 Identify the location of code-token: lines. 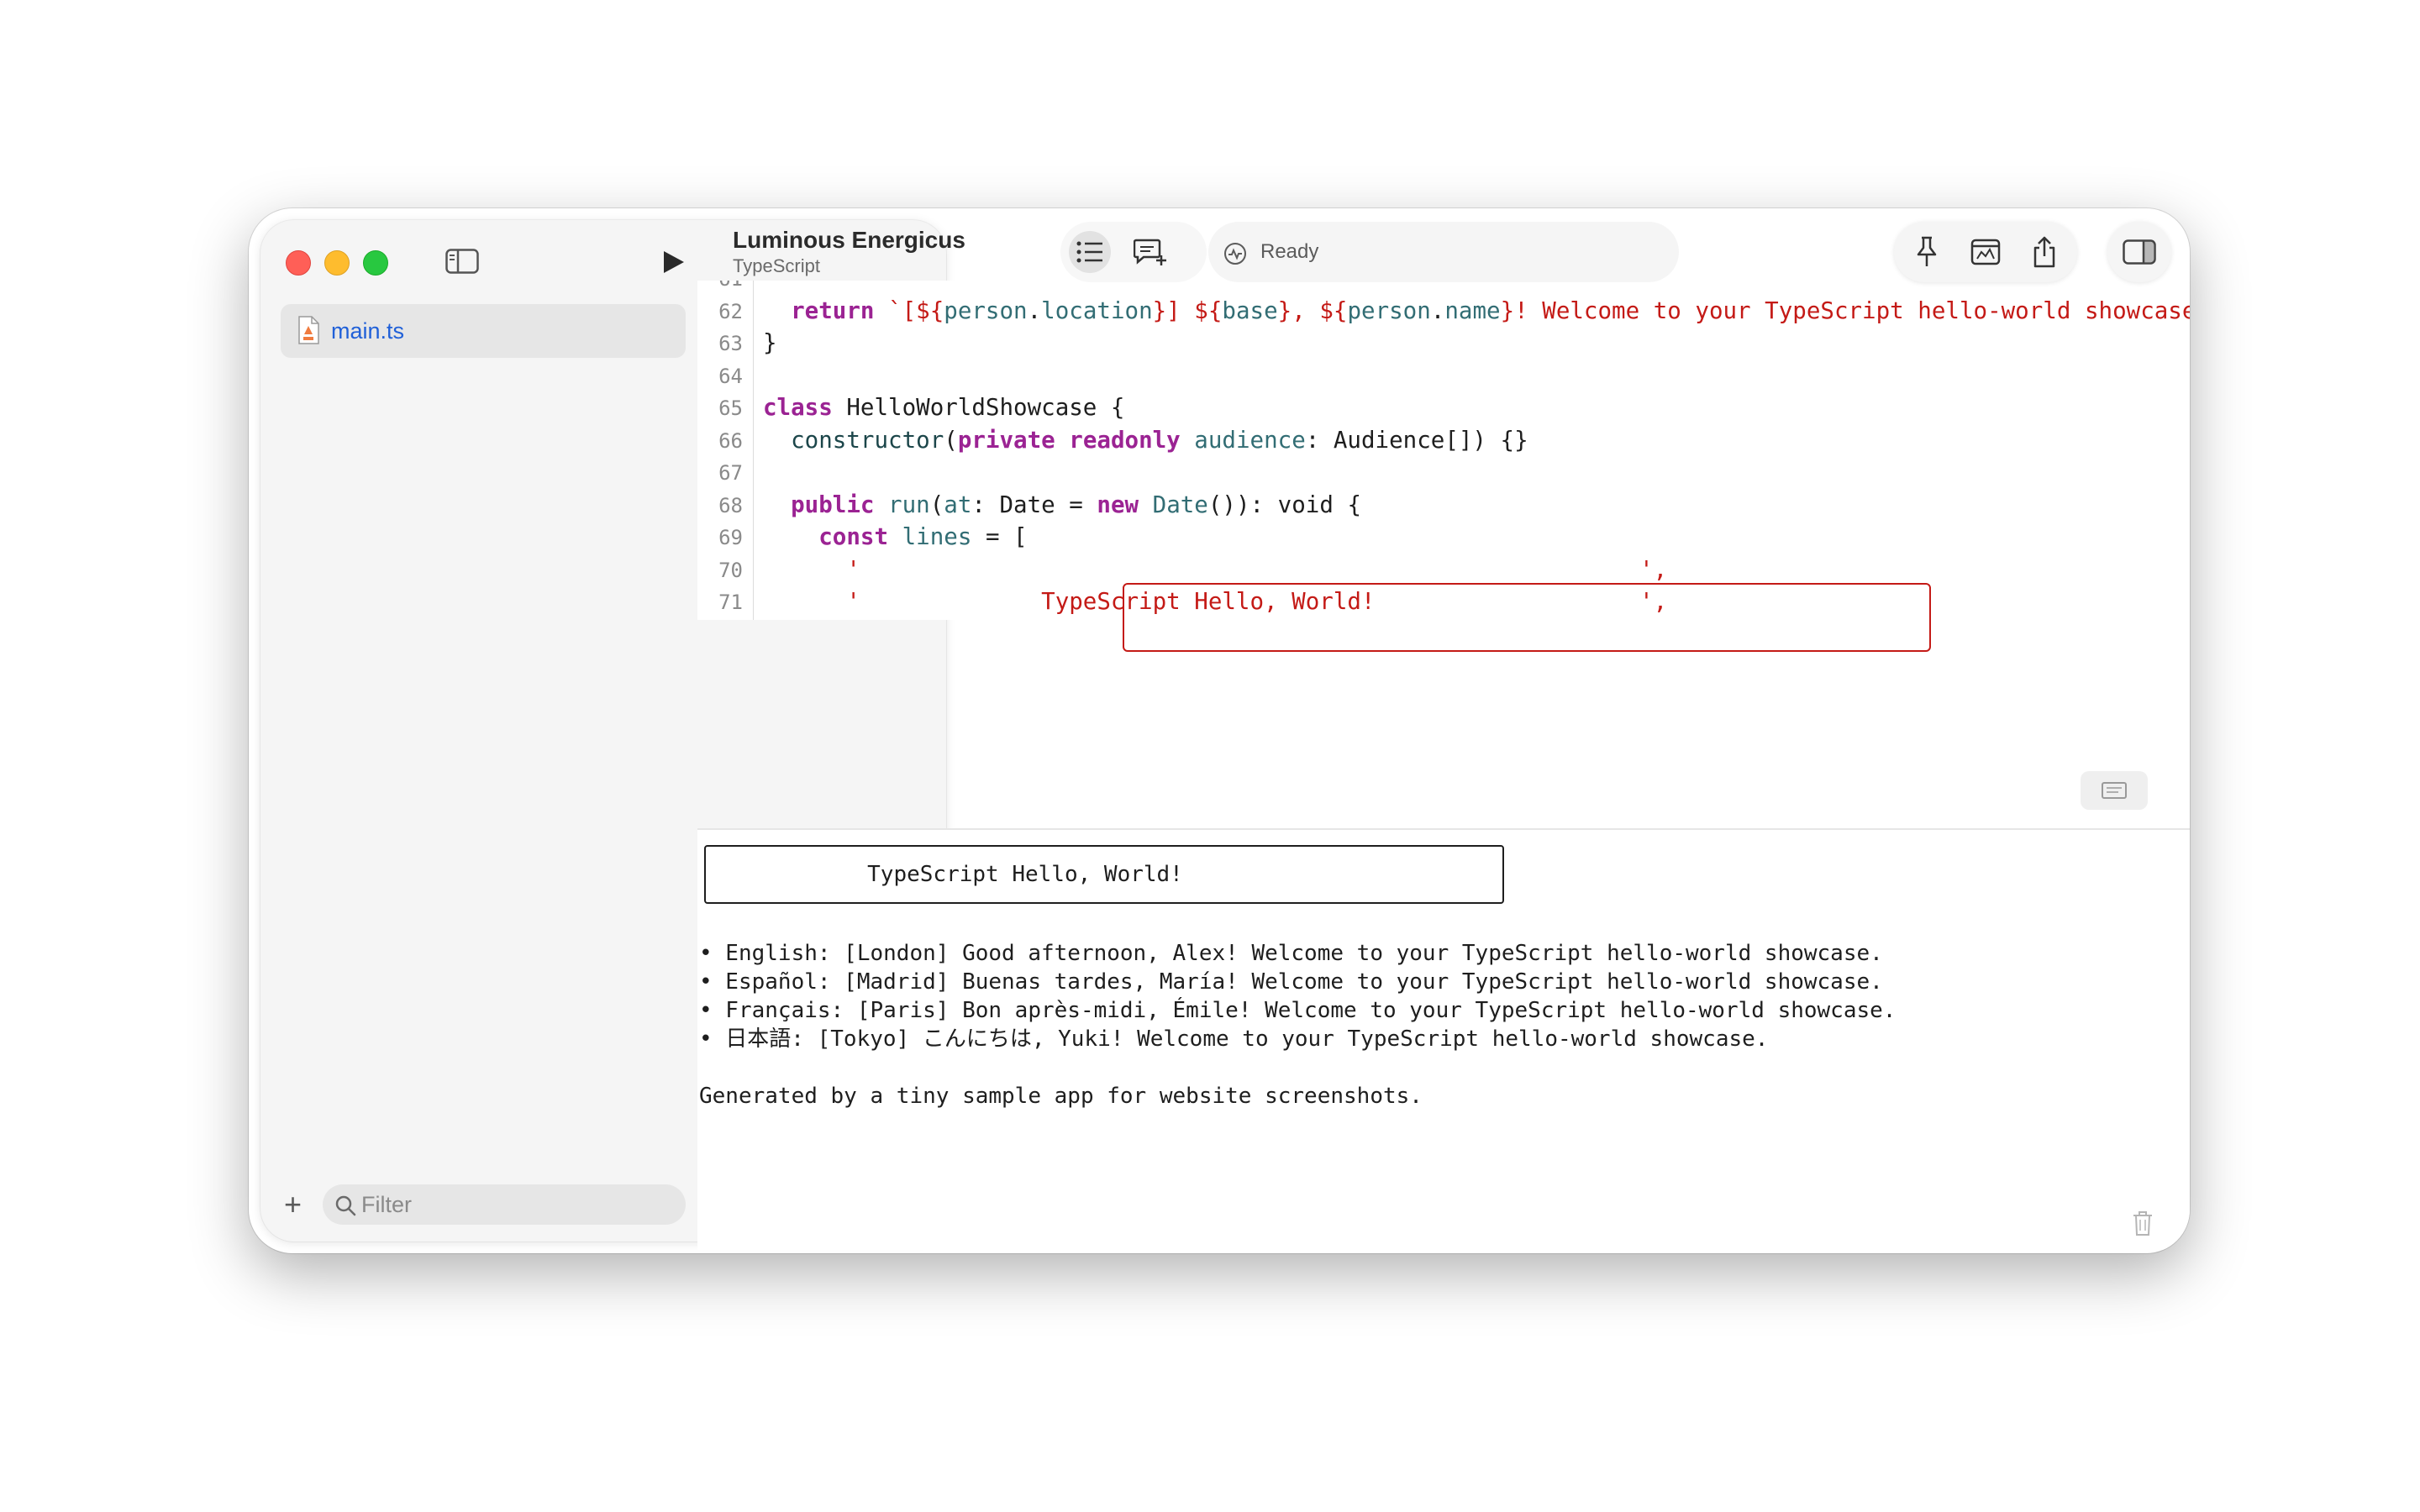
(937, 536).